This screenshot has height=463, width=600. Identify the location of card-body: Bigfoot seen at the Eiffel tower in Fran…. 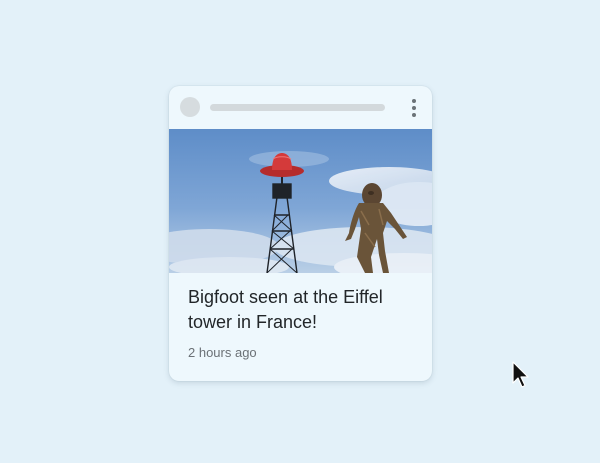
(303, 323).